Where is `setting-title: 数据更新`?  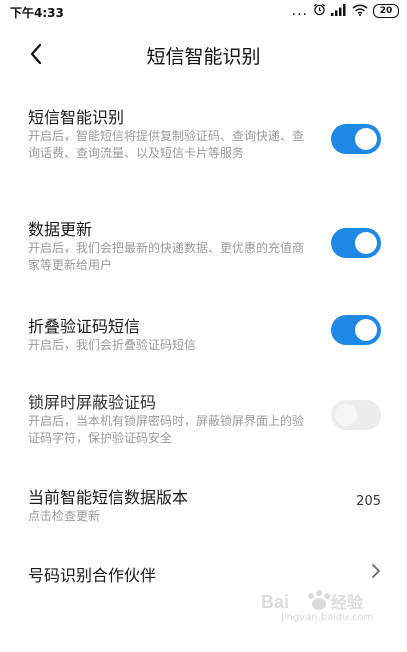 setting-title: 数据更新 is located at coordinates (60, 229).